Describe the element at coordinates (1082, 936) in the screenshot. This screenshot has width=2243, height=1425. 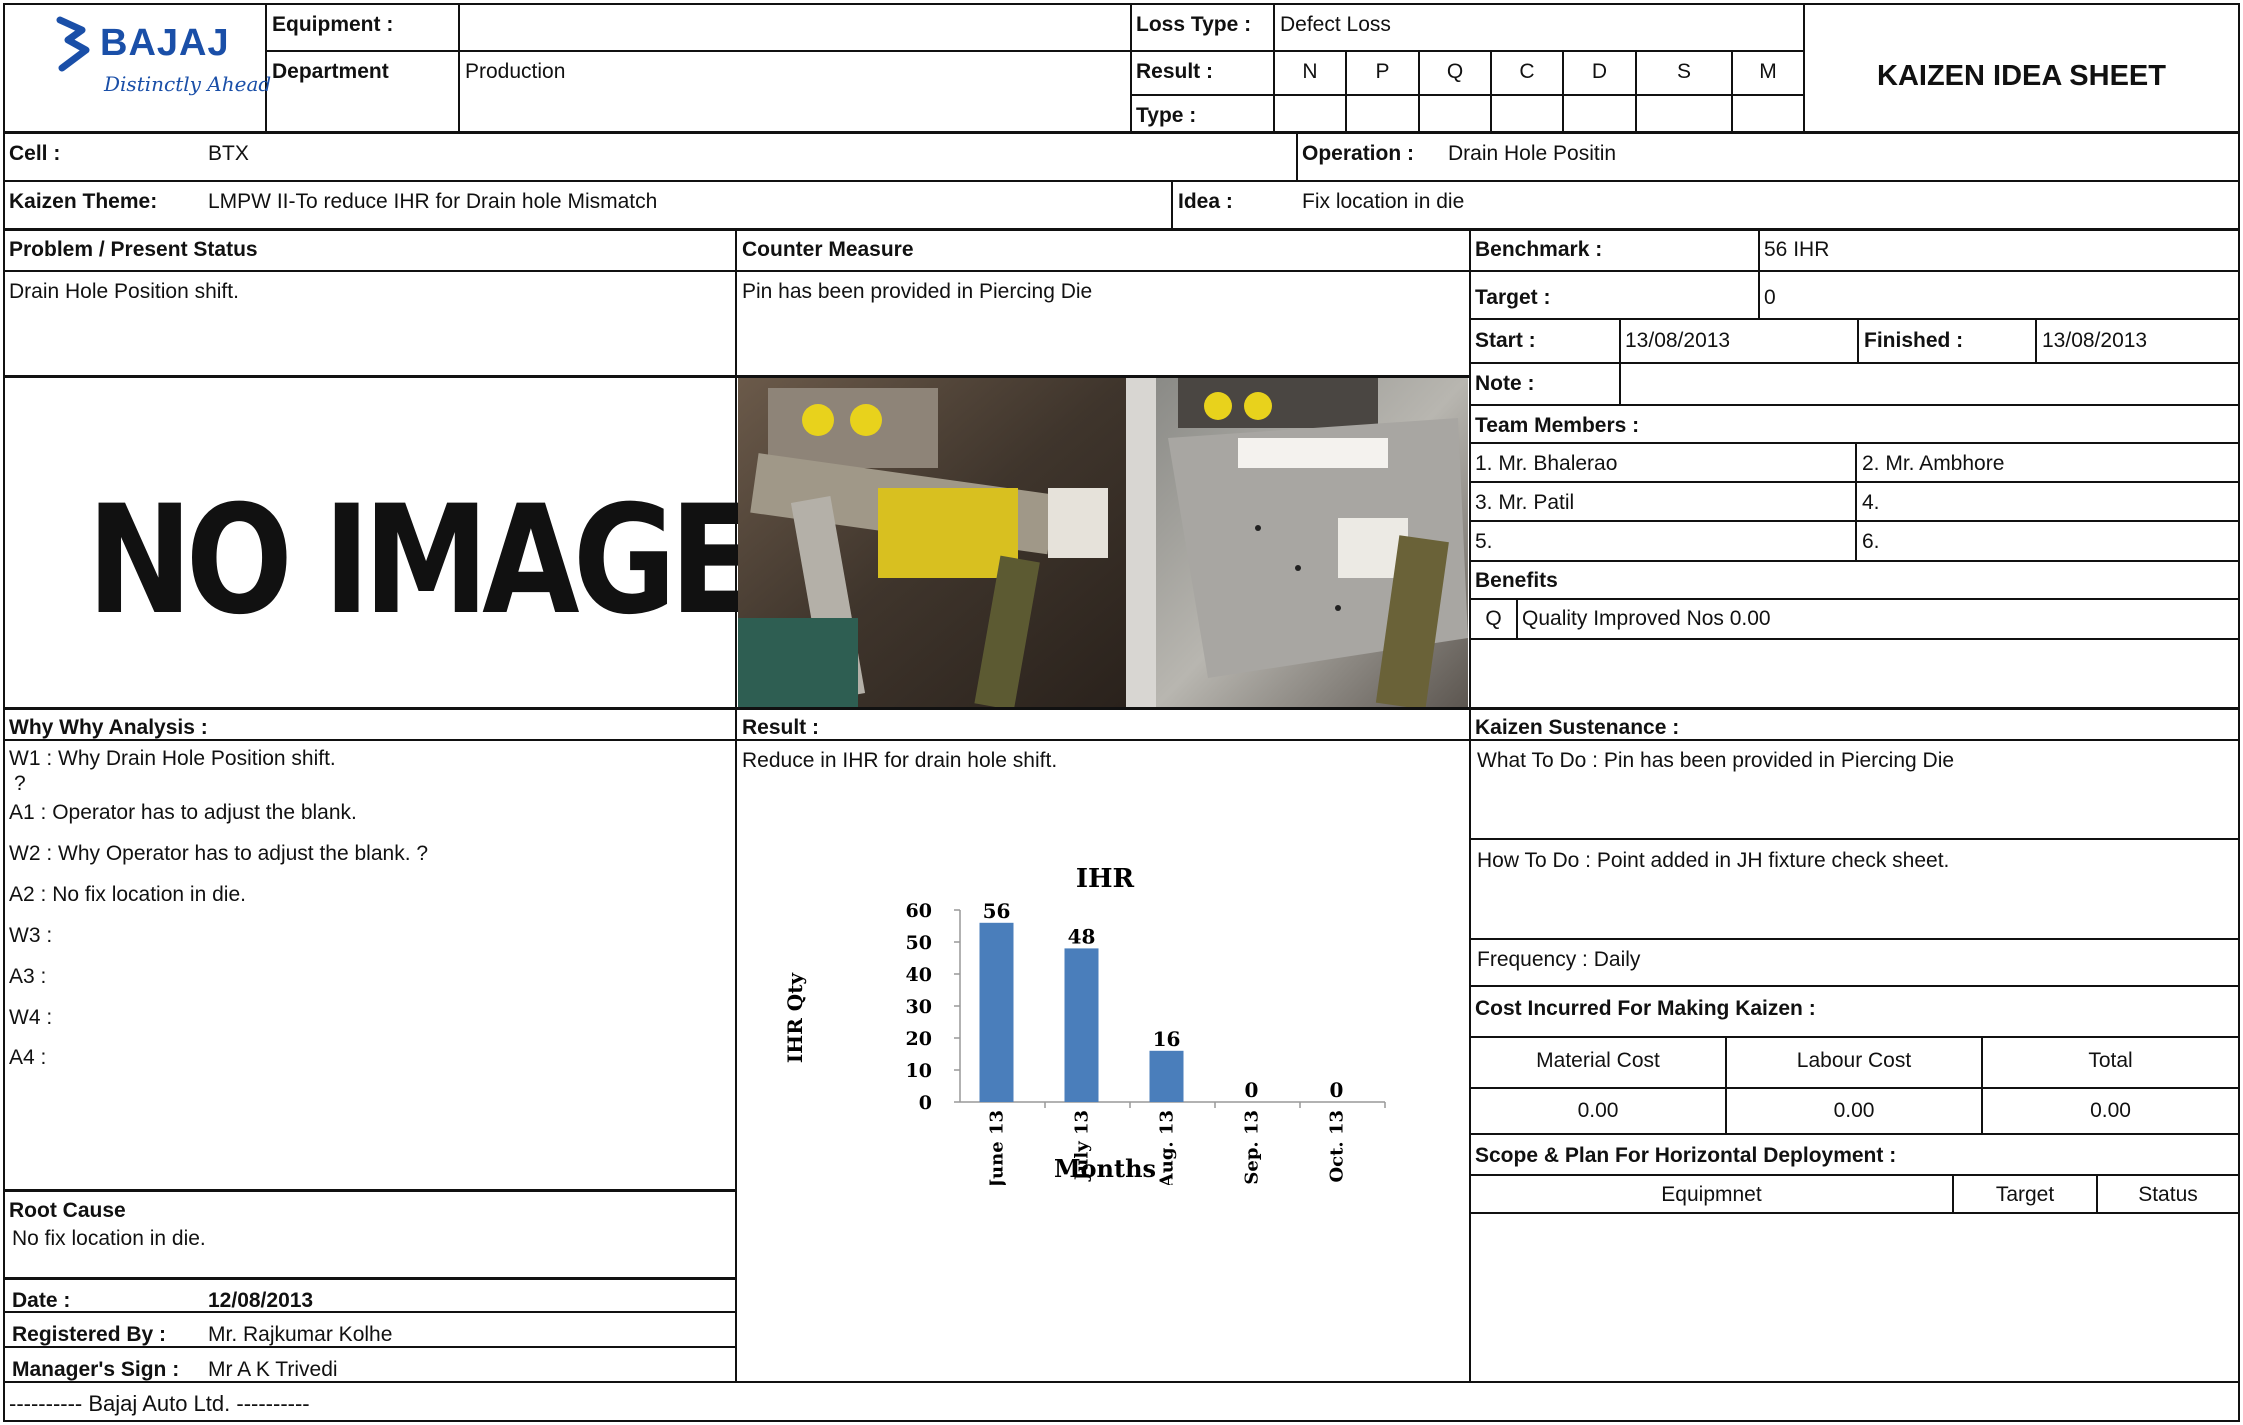
I see `chart-data-label: 48` at that location.